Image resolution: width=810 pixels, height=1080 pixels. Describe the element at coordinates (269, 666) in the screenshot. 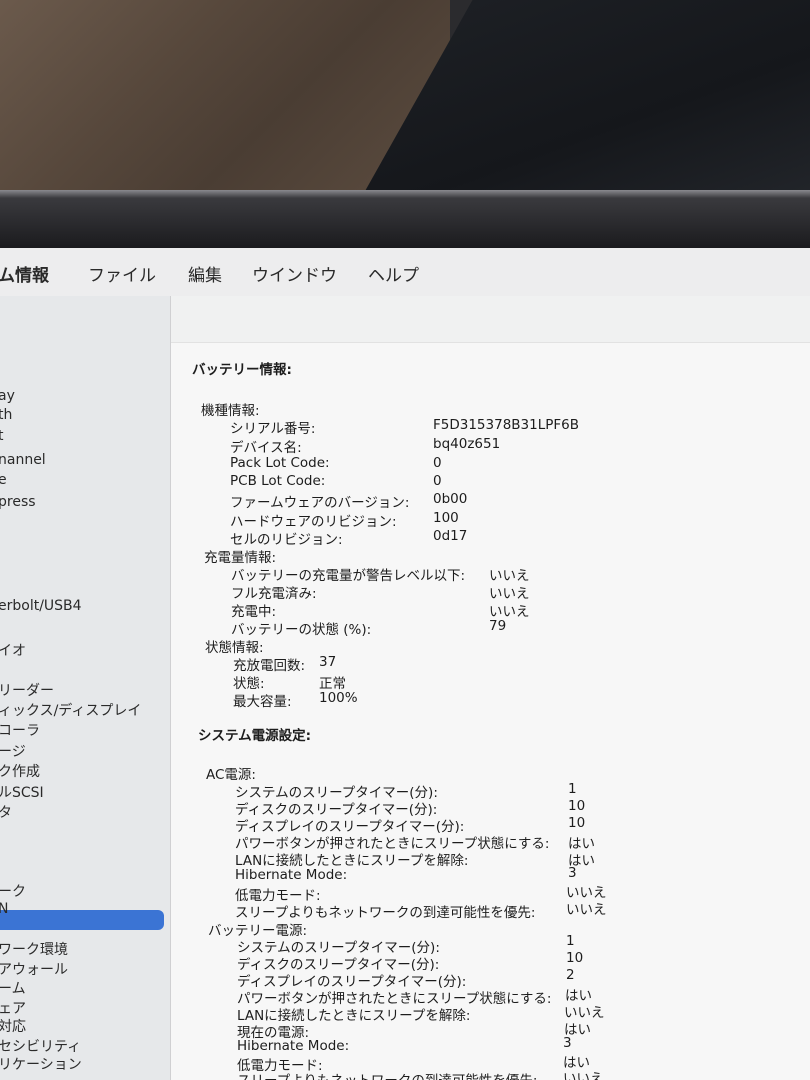

I see `cycle-count-label: 充放電回数:` at that location.